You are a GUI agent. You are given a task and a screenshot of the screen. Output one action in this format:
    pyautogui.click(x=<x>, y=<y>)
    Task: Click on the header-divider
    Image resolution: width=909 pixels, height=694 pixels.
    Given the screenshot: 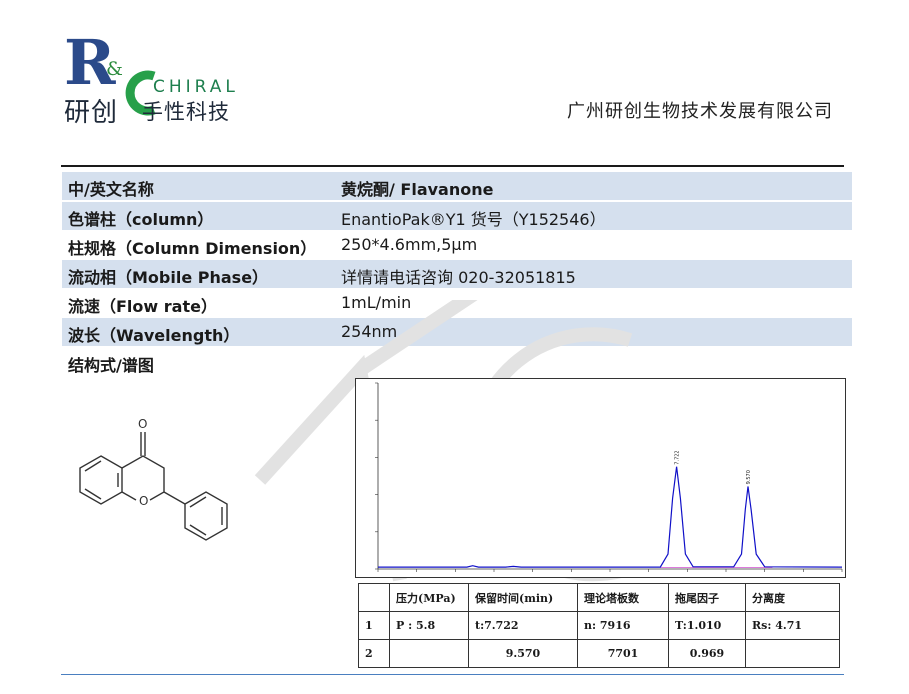 What is the action you would take?
    pyautogui.click(x=452, y=166)
    